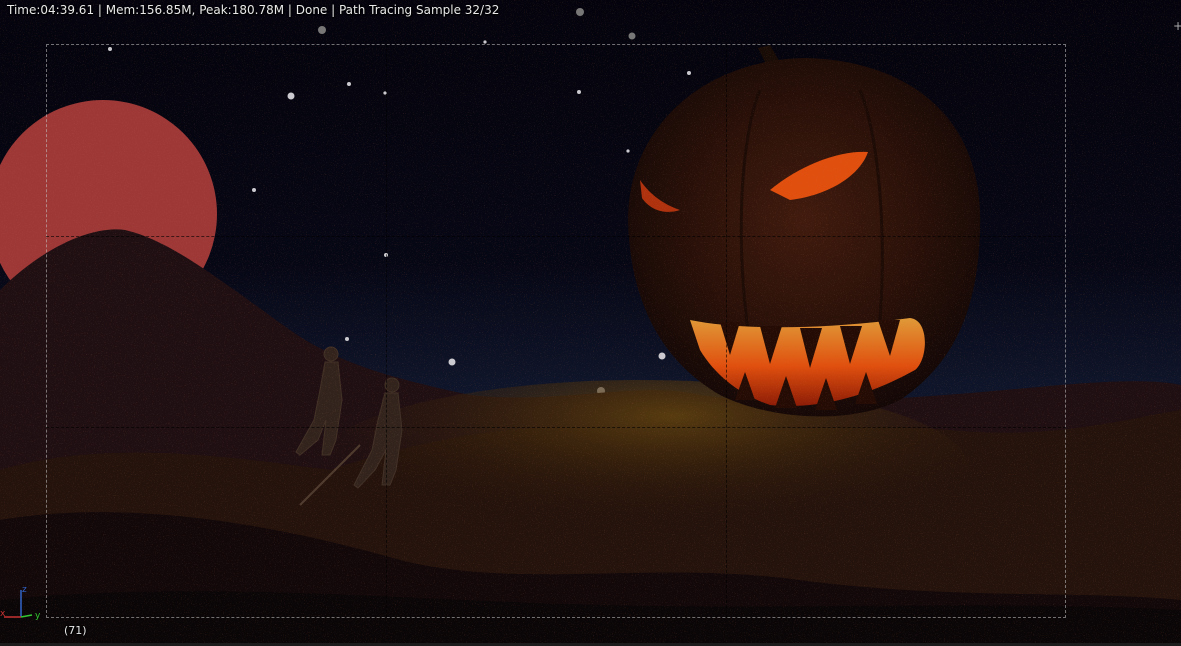 The image size is (1181, 646). I want to click on axis-z-label: z, so click(24, 590).